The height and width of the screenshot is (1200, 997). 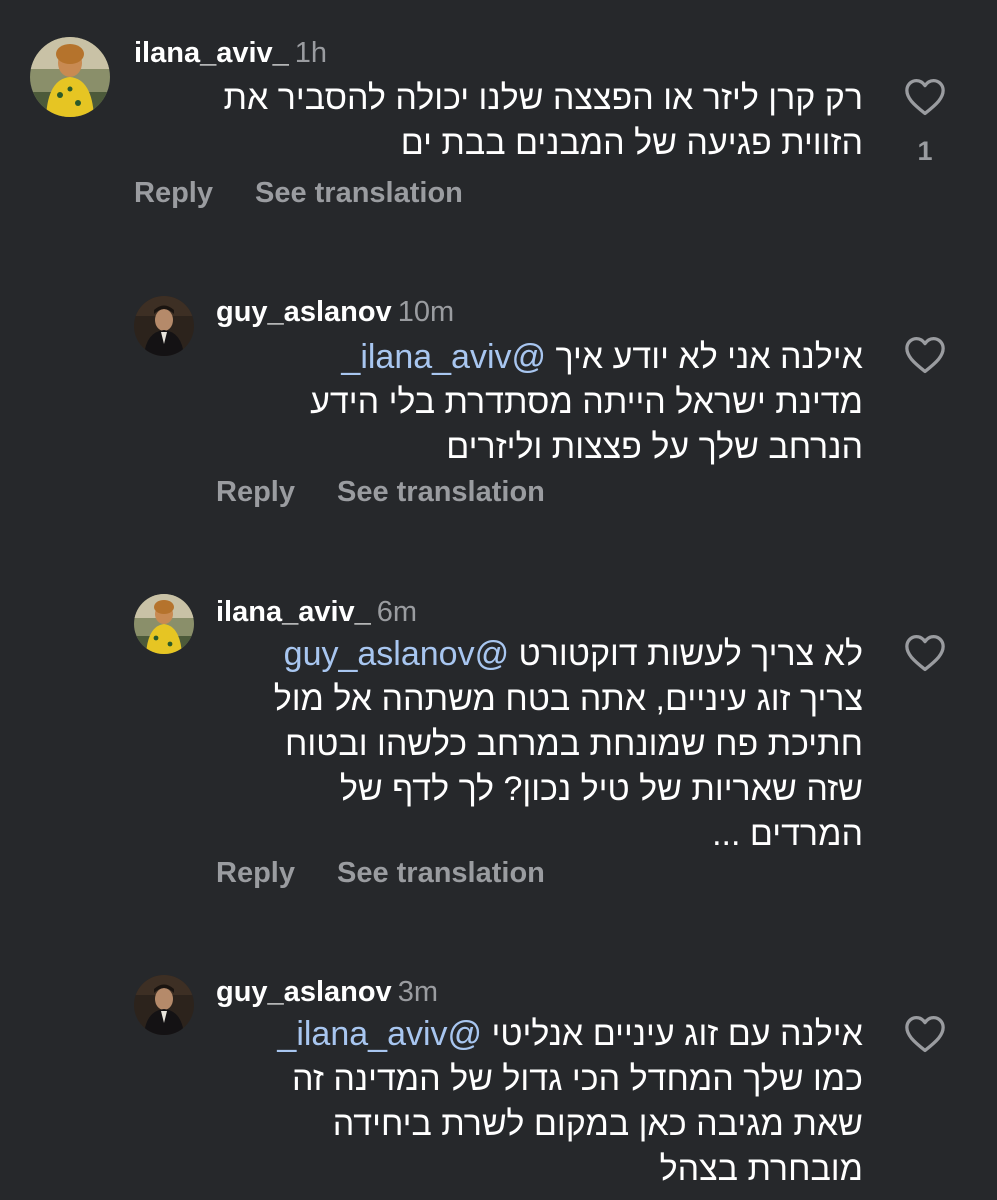 I want to click on comment-header: ilana_aviv_ 6m, so click(x=316, y=612).